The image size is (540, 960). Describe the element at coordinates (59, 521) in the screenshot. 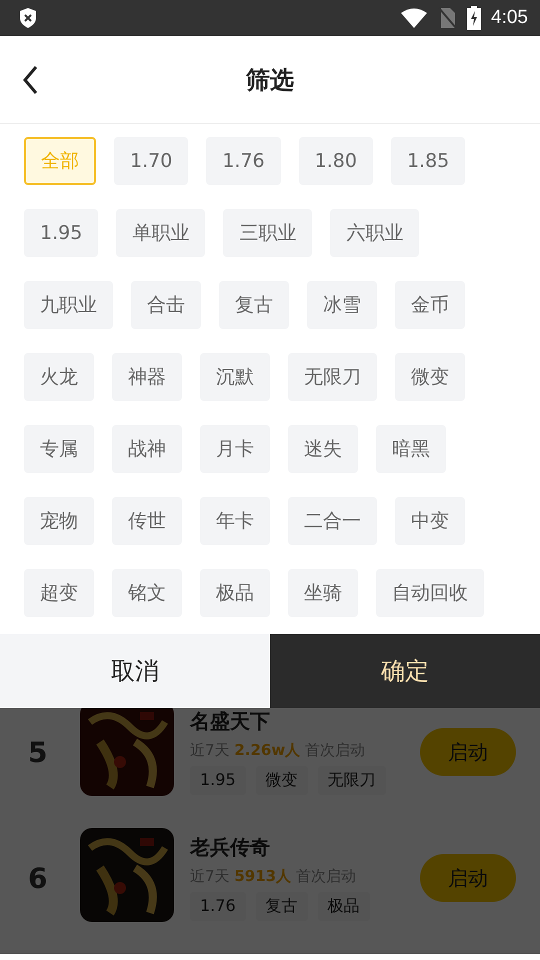

I see `filter-tag: 宠物` at that location.